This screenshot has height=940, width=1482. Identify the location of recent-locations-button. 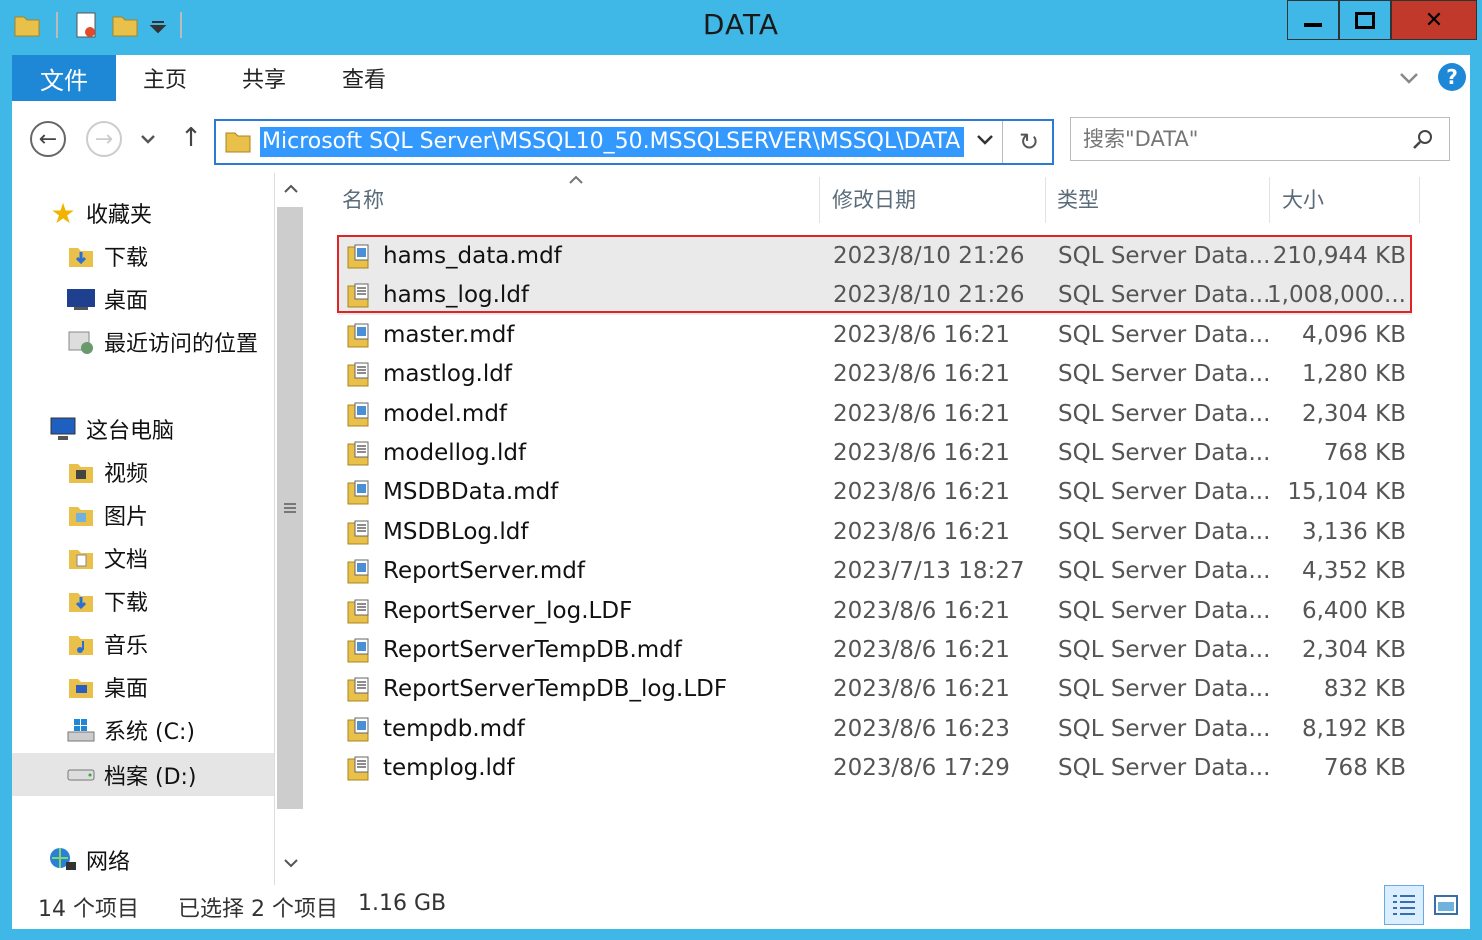
(148, 139).